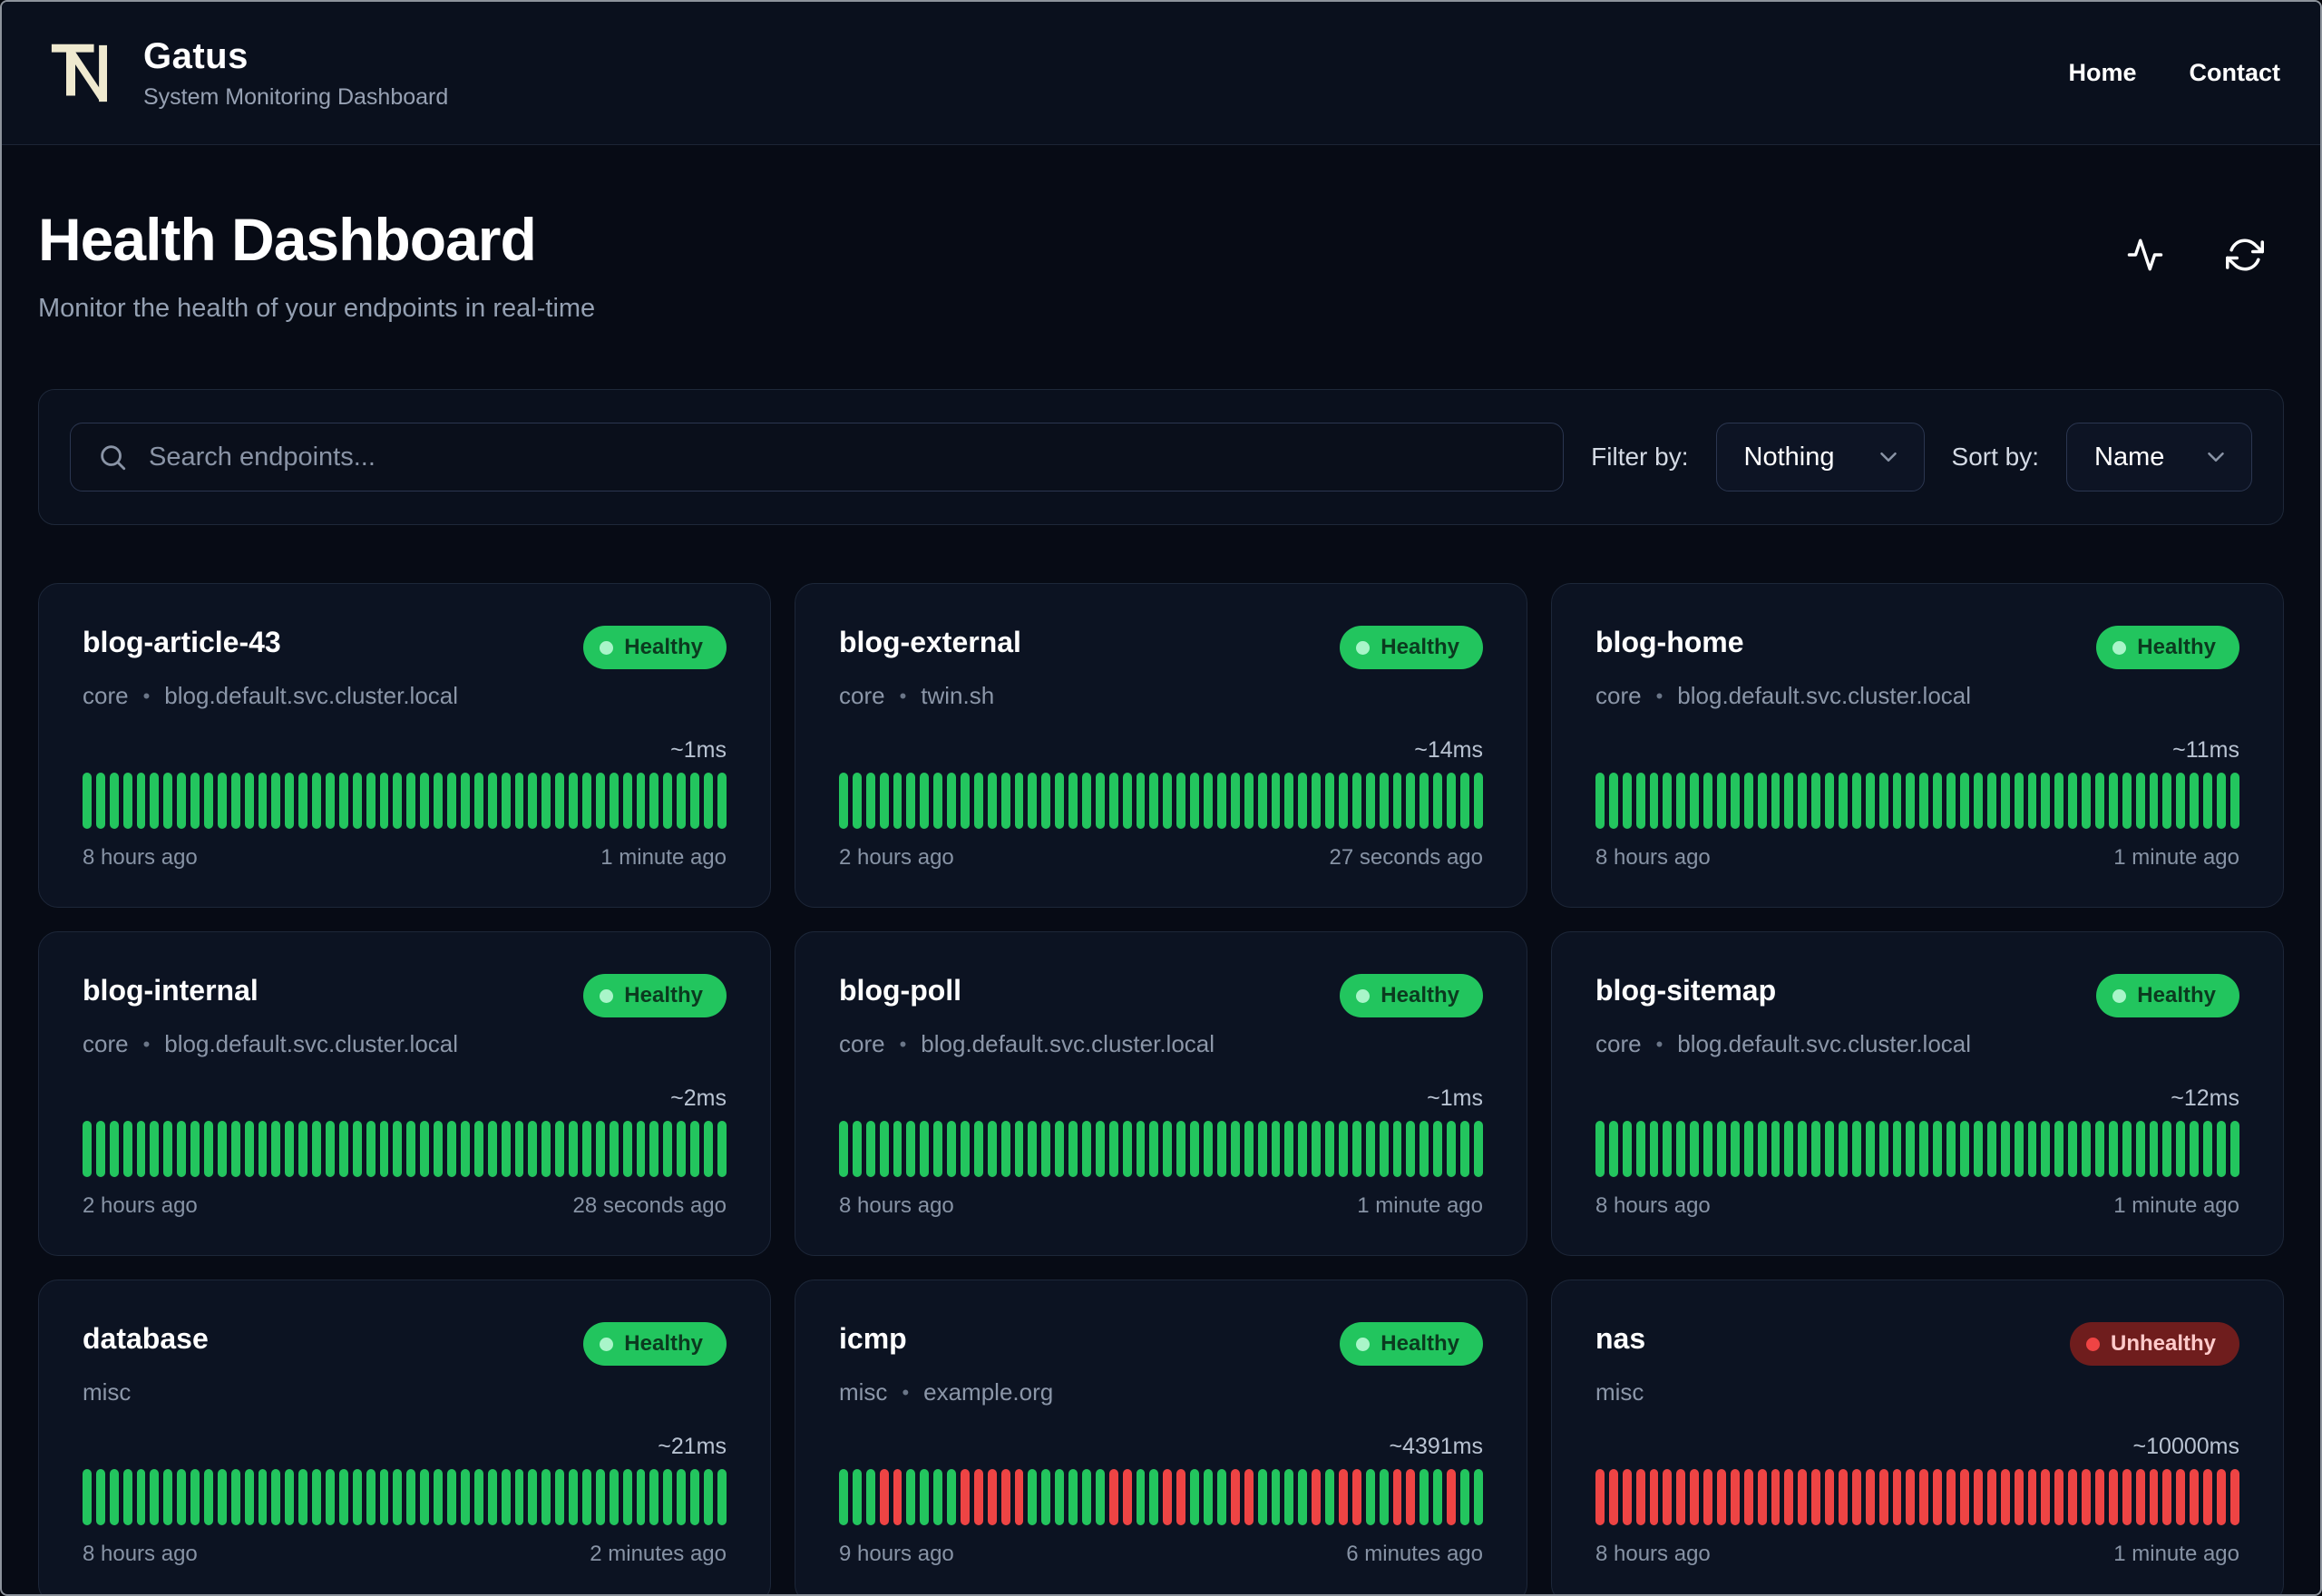 The height and width of the screenshot is (1596, 2322). What do you see at coordinates (2245, 255) in the screenshot?
I see `refresh-button` at bounding box center [2245, 255].